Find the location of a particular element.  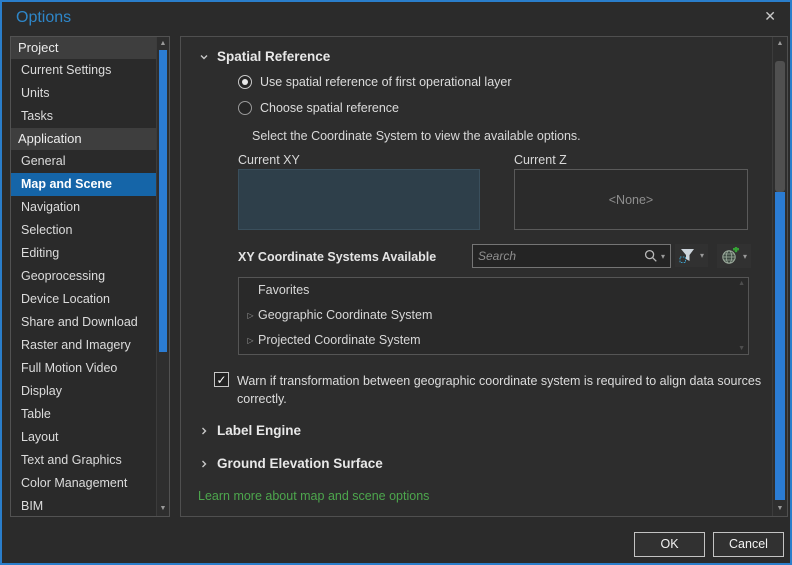

search-box: ▾ is located at coordinates (571, 256).